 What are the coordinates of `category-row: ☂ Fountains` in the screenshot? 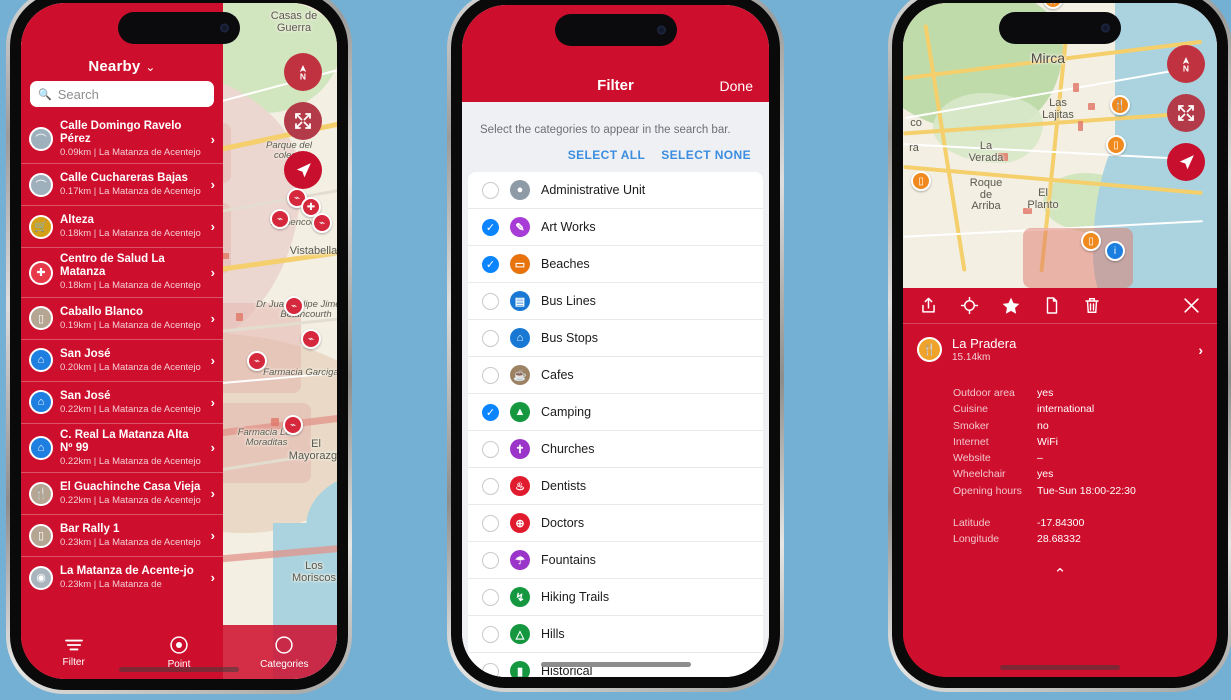 It's located at (615, 559).